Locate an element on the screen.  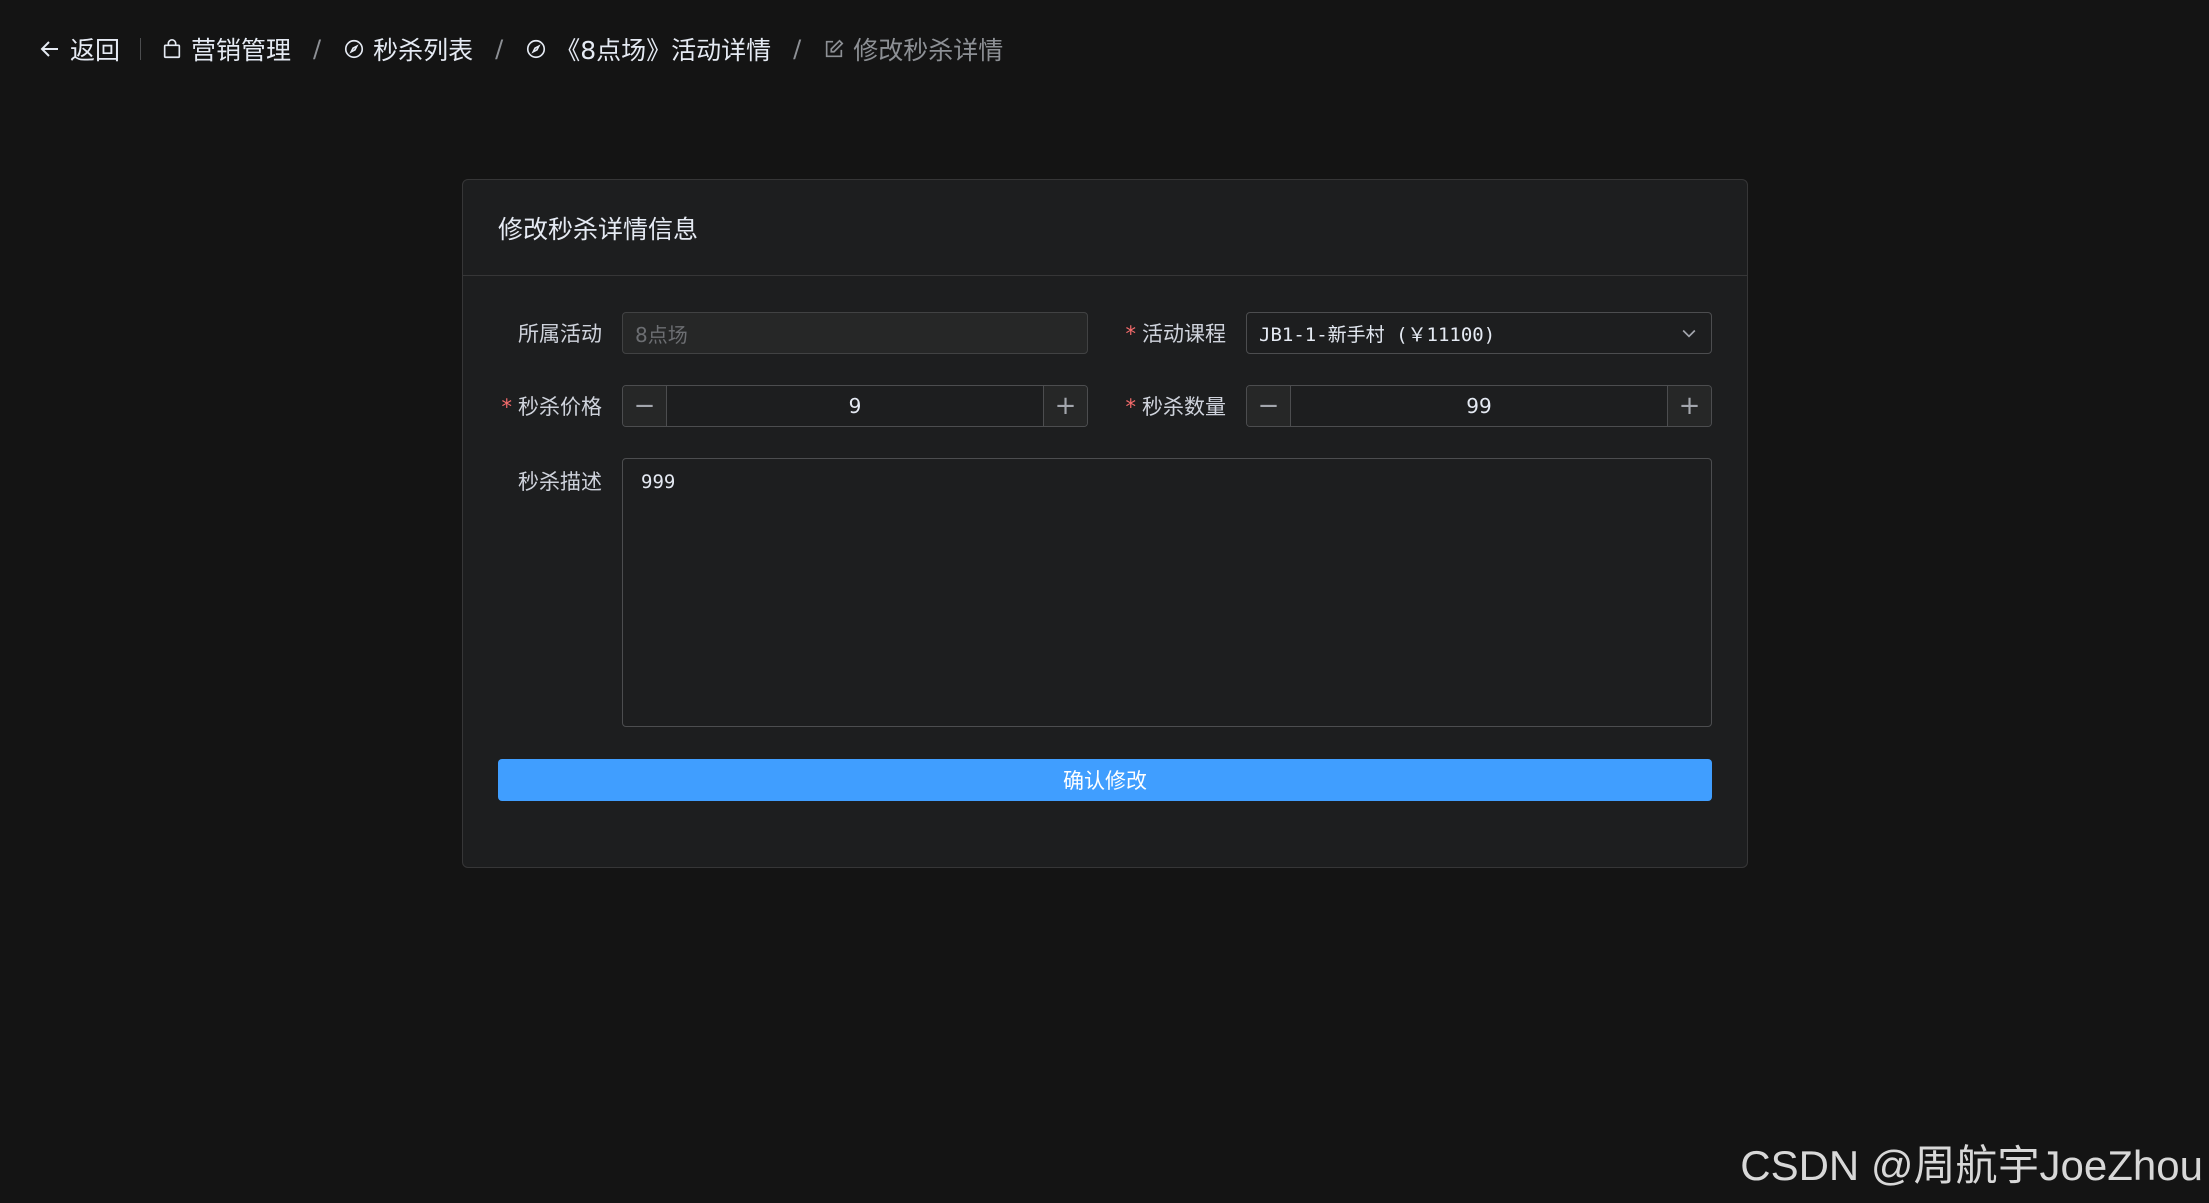
course-field: * 活动课程 JB1-1-新手村 (￥11100) is located at coordinates (1417, 333).